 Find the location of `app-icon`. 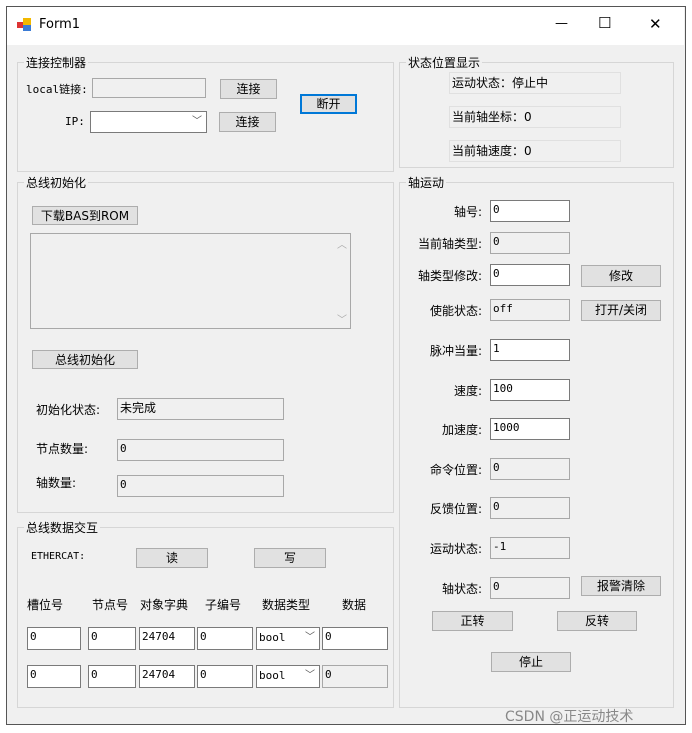

app-icon is located at coordinates (24, 24).